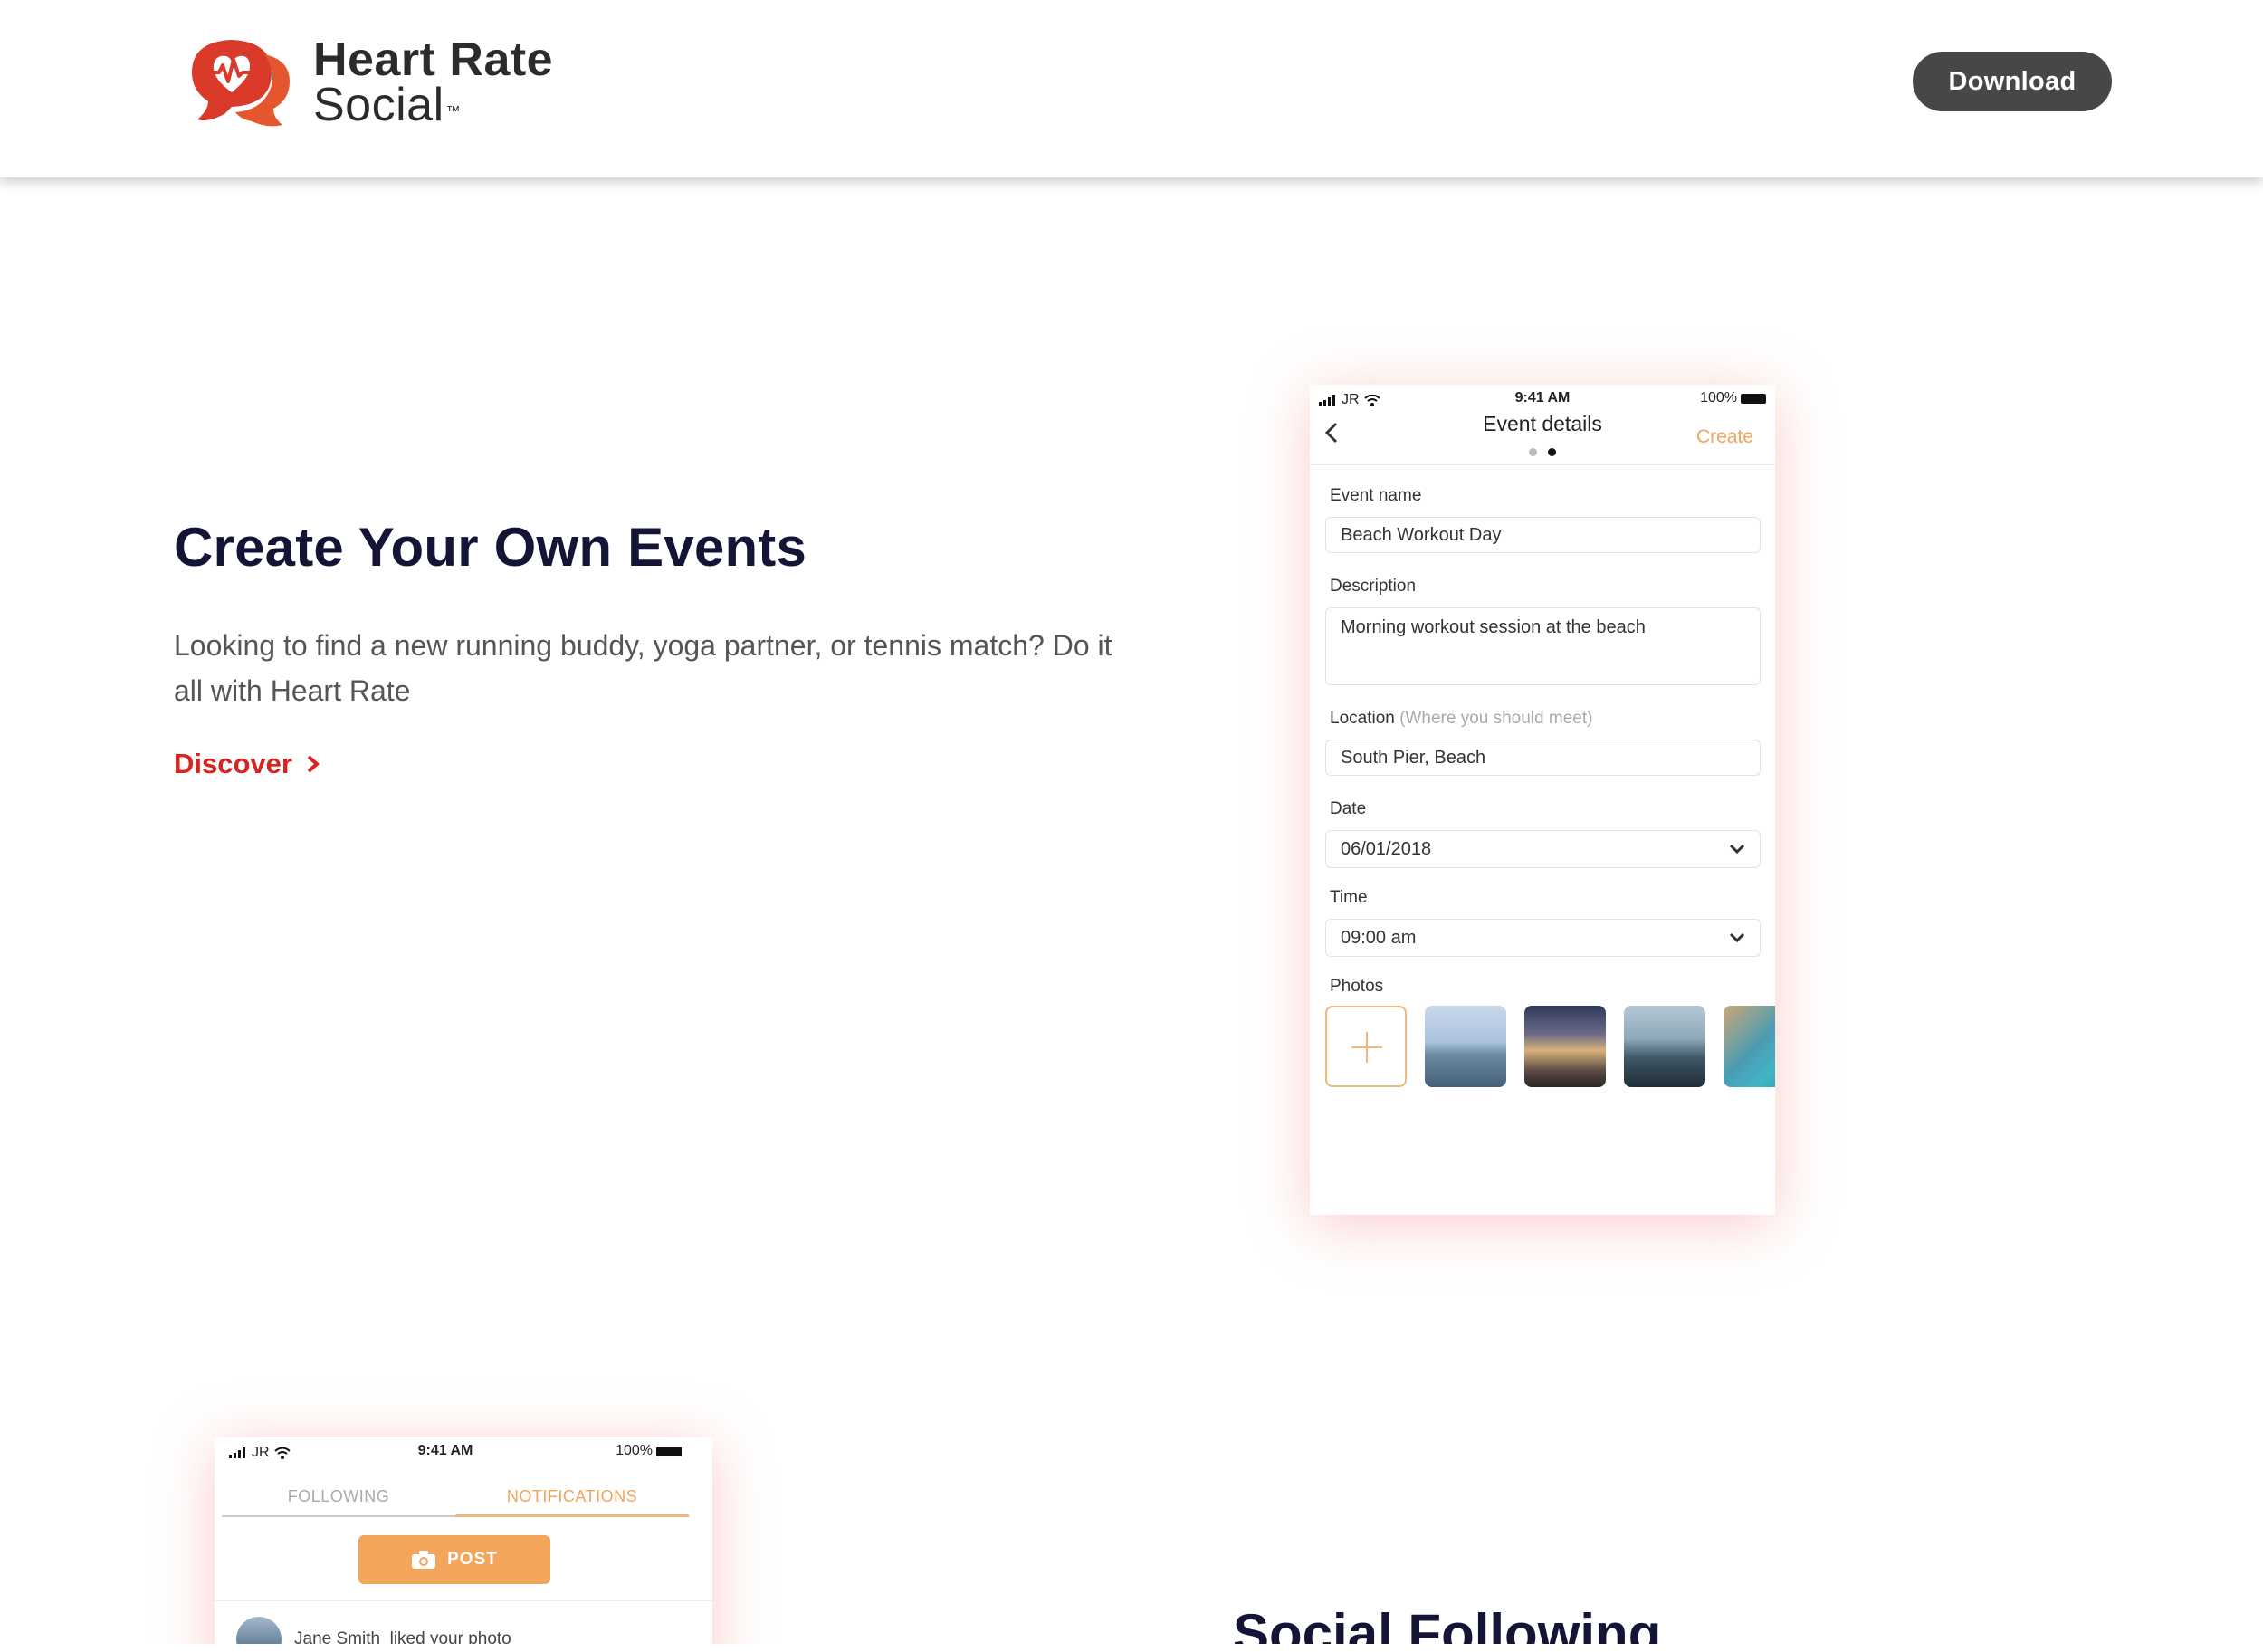 The width and height of the screenshot is (2263, 1652). I want to click on logo-subtitle: Social ™, so click(387, 105).